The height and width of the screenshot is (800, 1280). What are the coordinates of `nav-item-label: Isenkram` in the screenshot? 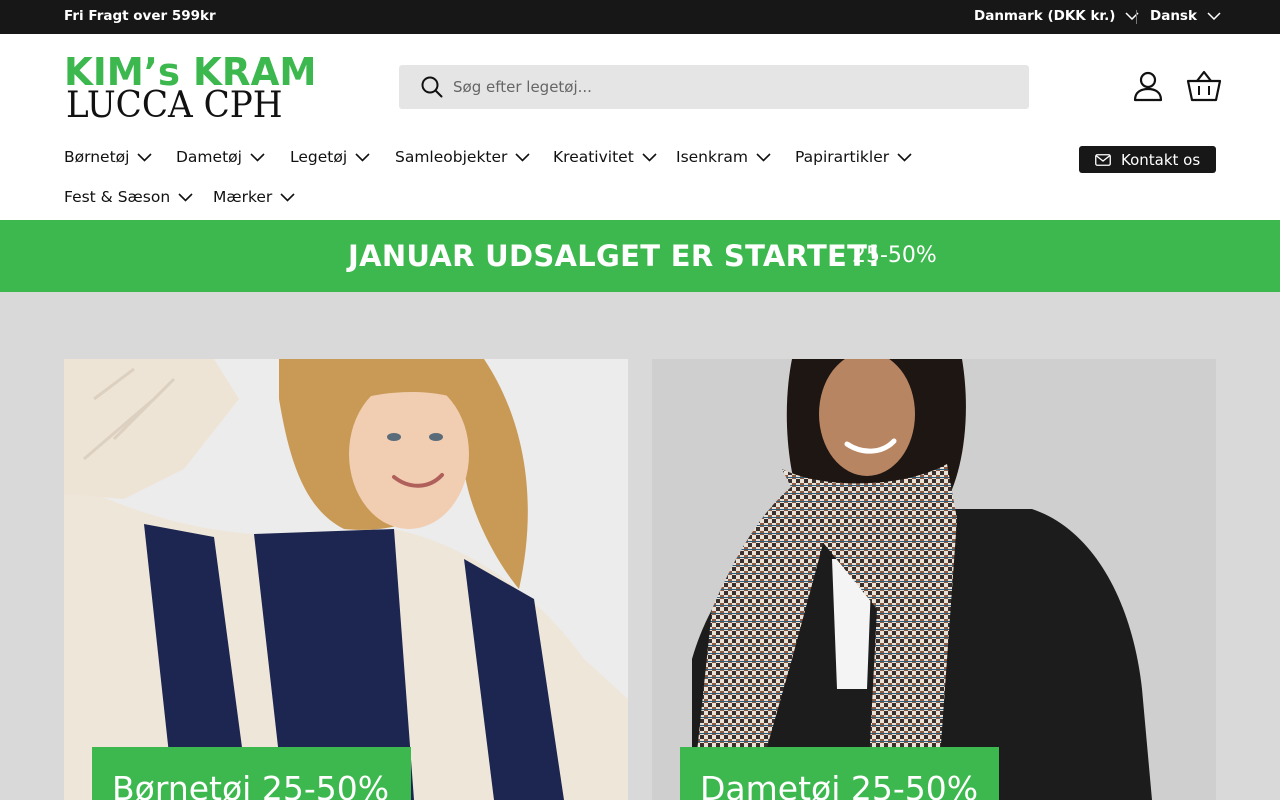 It's located at (712, 157).